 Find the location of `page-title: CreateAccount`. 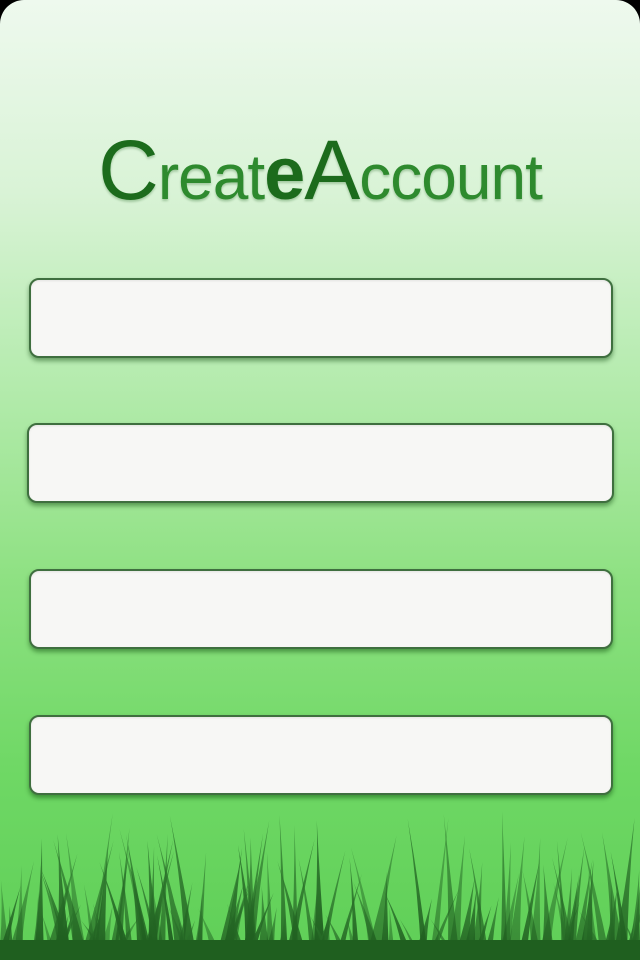

page-title: CreateAccount is located at coordinates (320, 170).